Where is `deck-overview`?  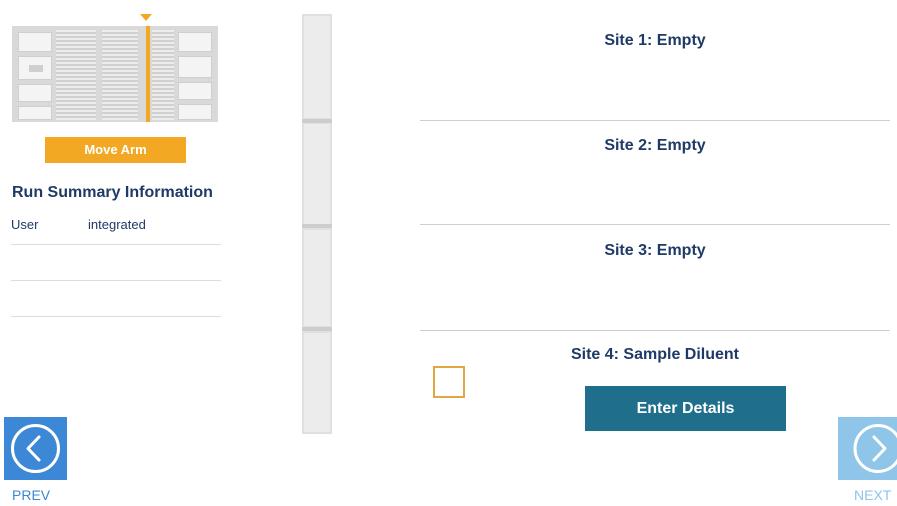 deck-overview is located at coordinates (115, 68).